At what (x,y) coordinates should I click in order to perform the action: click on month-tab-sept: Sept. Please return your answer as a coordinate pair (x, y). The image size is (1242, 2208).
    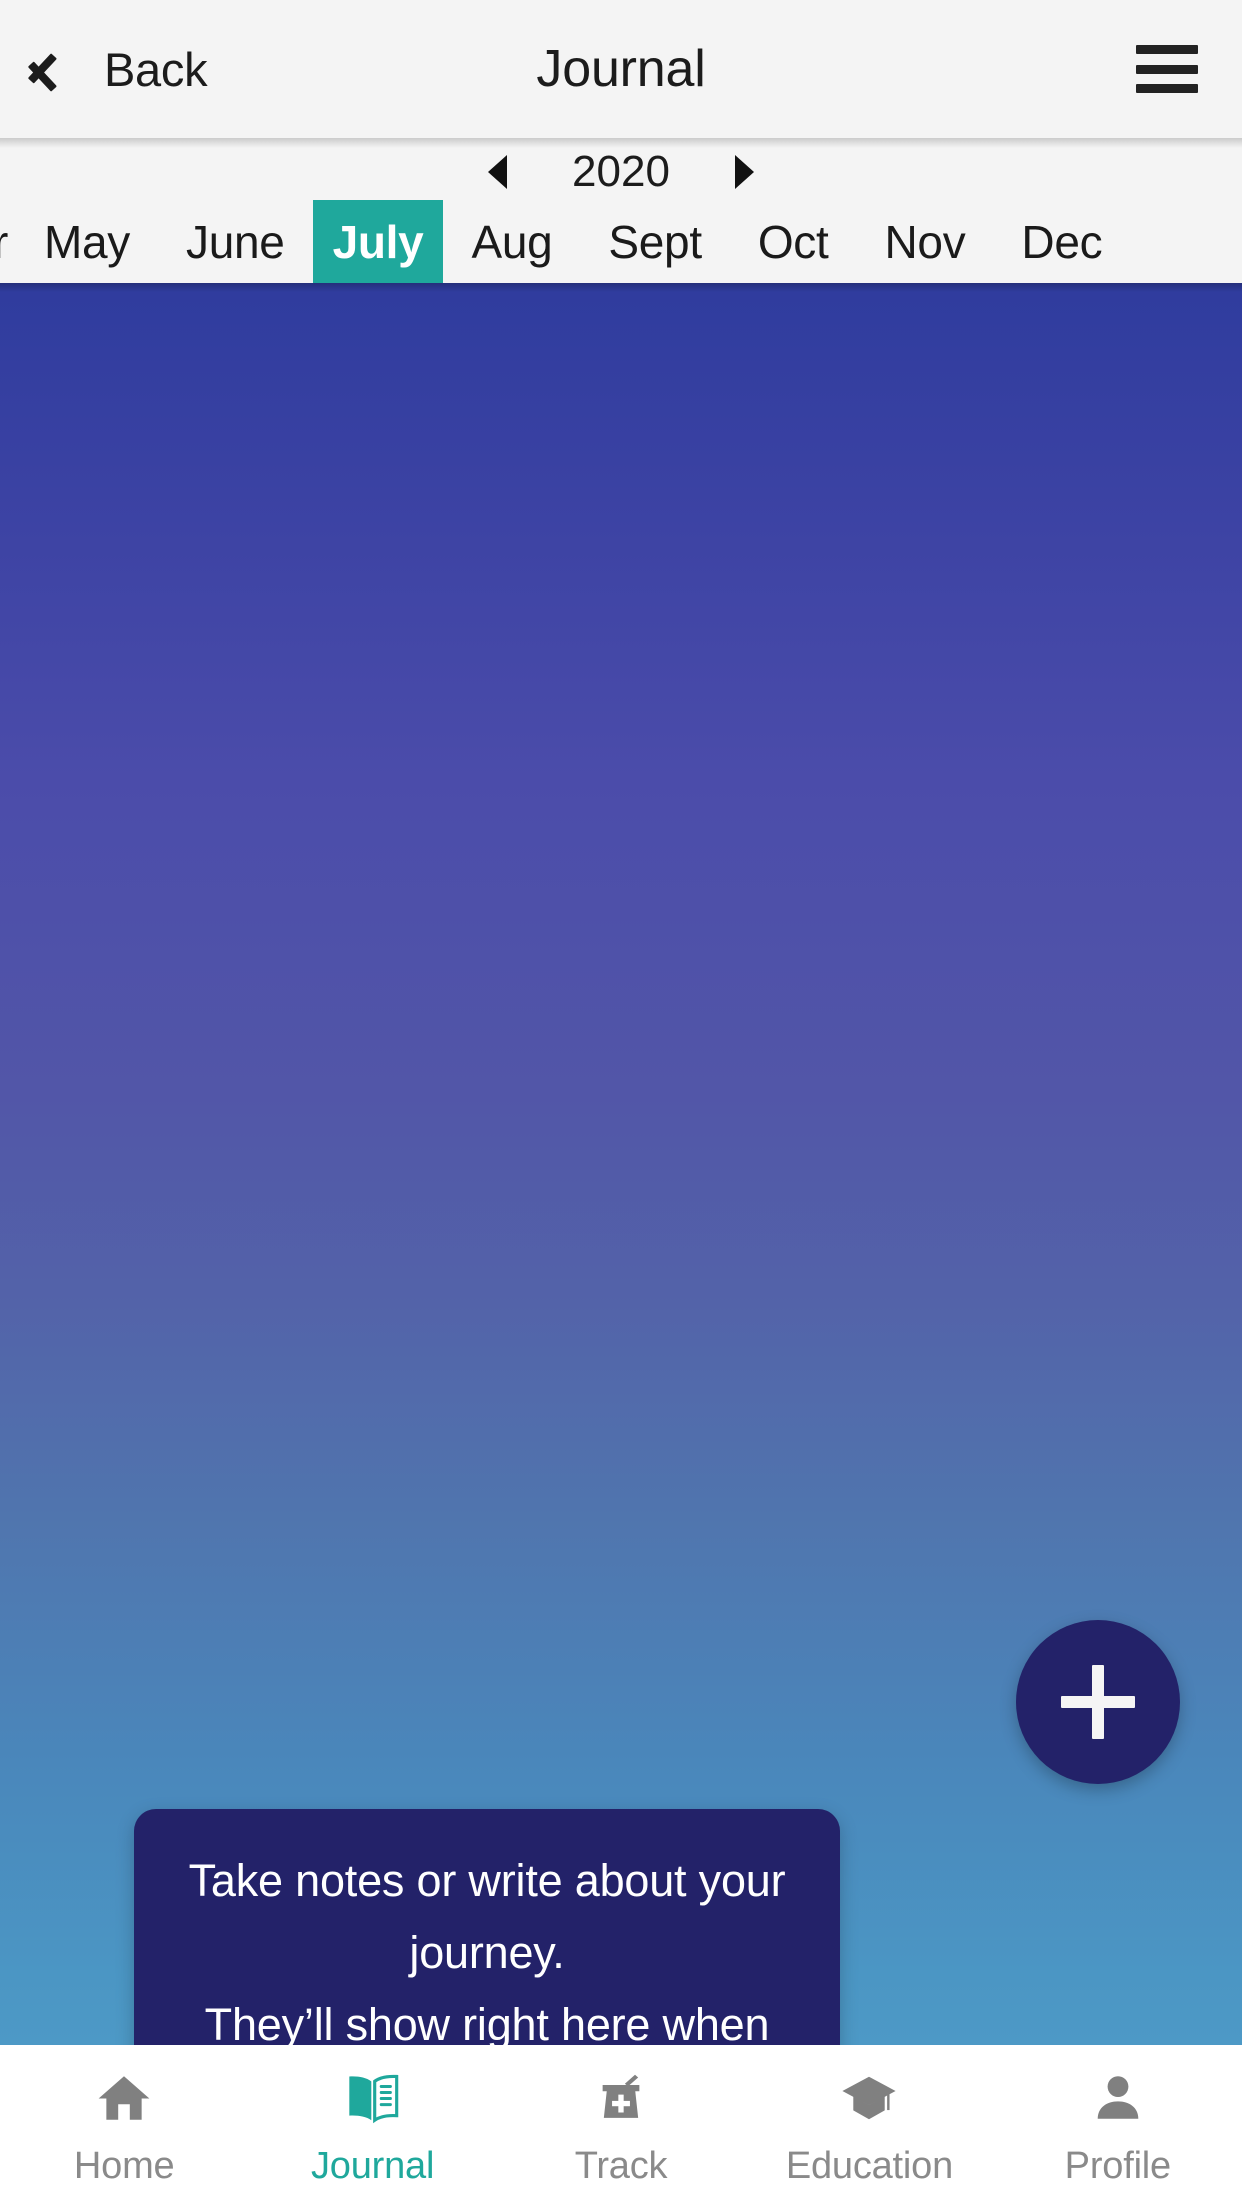
    Looking at the image, I should click on (654, 241).